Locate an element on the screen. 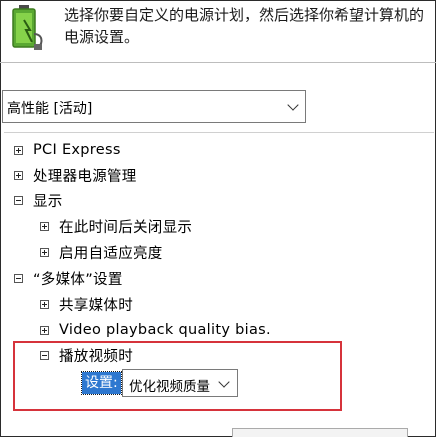 This screenshot has width=438, height=439. setting-dropdown: 优化视频质量 is located at coordinates (180, 383).